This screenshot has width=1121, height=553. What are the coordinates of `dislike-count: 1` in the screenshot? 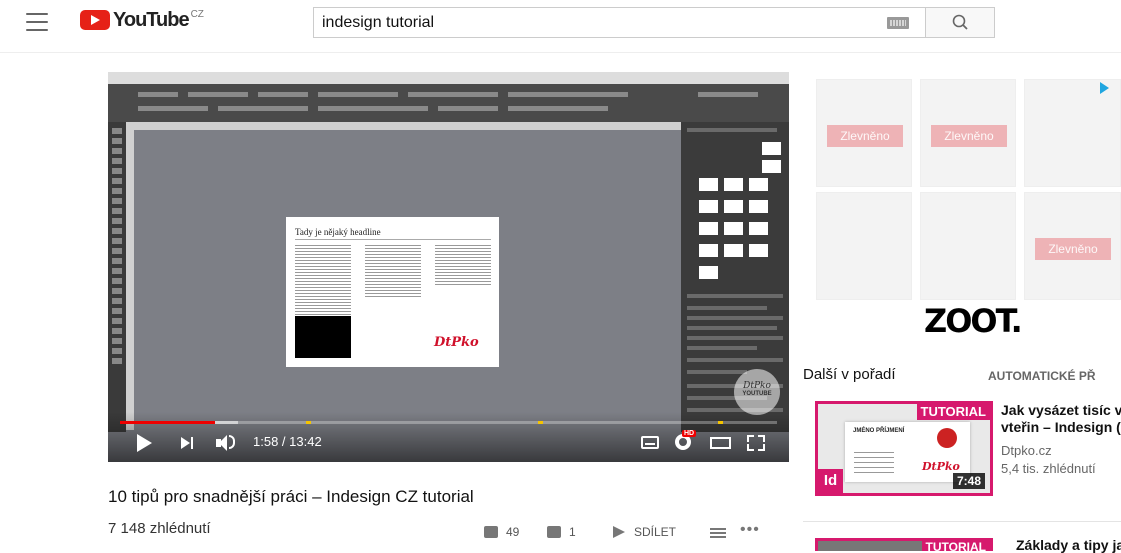 It's located at (572, 532).